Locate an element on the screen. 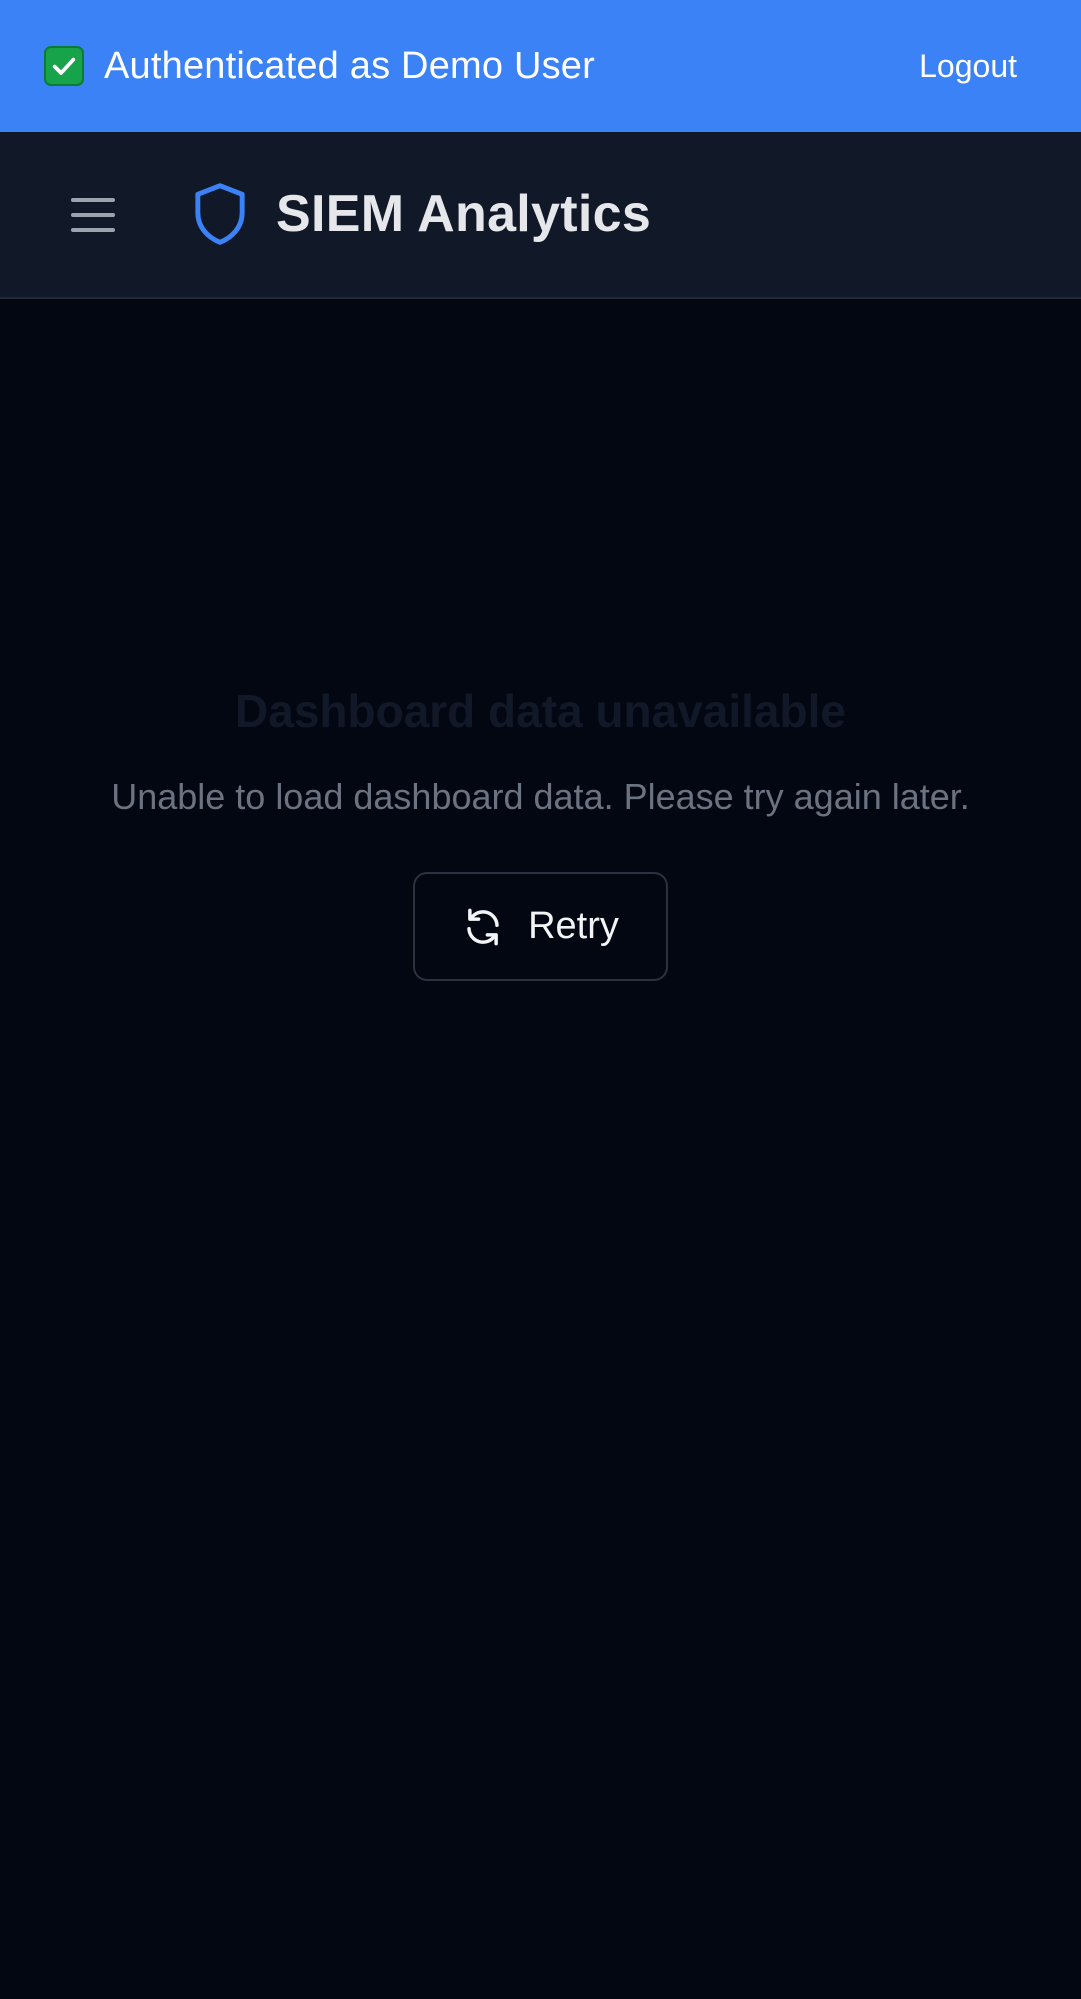 The image size is (1081, 1999). app-header: SIEM Analytics is located at coordinates (540, 215).